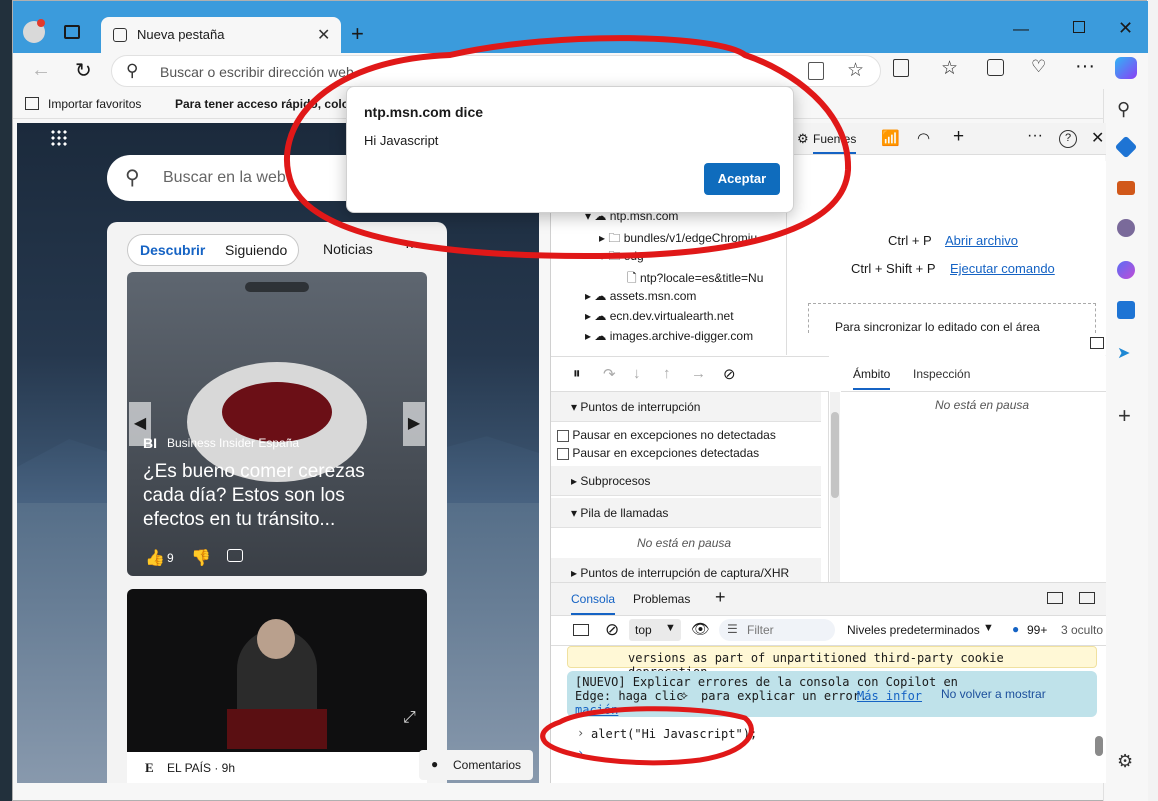  Describe the element at coordinates (34, 31) in the screenshot. I see `profile-avatar` at that location.